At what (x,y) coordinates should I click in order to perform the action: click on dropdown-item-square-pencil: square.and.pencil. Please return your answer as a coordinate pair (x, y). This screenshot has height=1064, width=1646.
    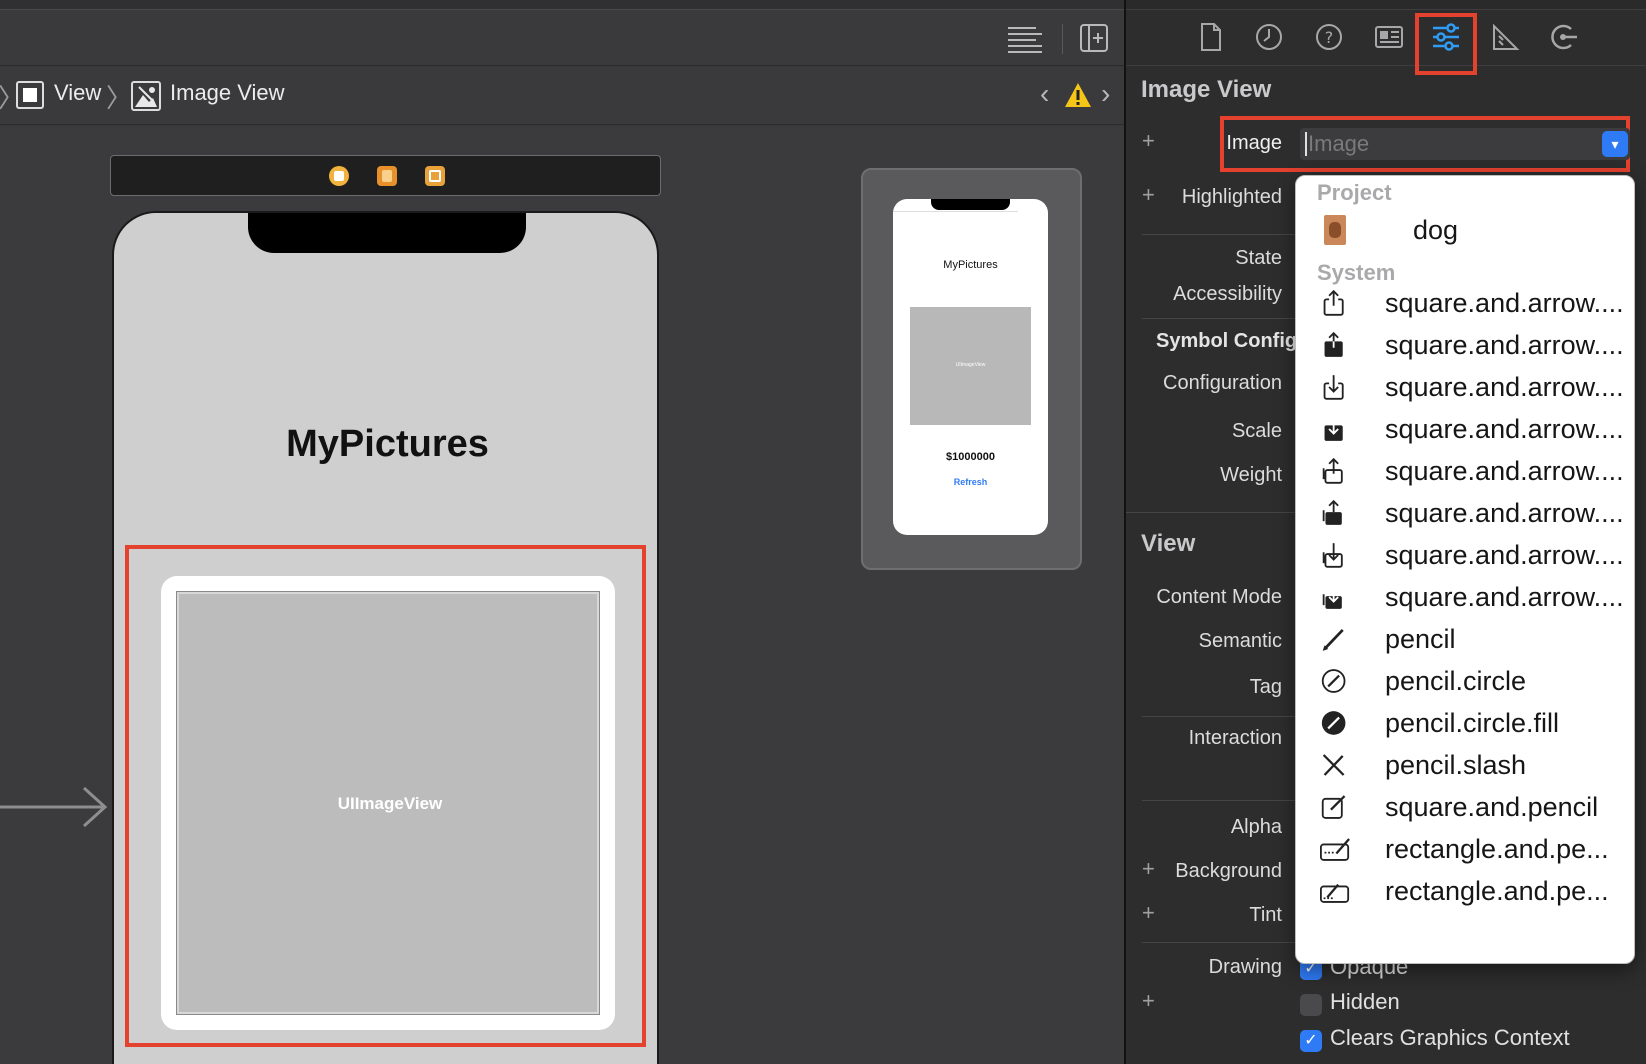
    Looking at the image, I should click on (1465, 807).